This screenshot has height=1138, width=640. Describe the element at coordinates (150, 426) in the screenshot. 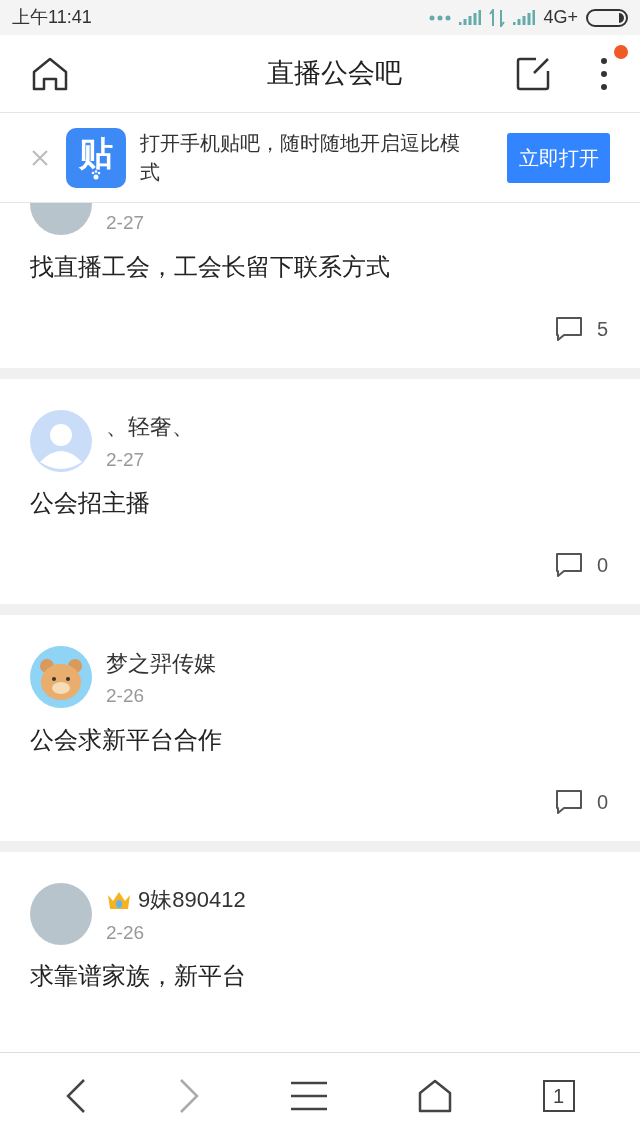

I see `author-name: 、轻奢、` at that location.